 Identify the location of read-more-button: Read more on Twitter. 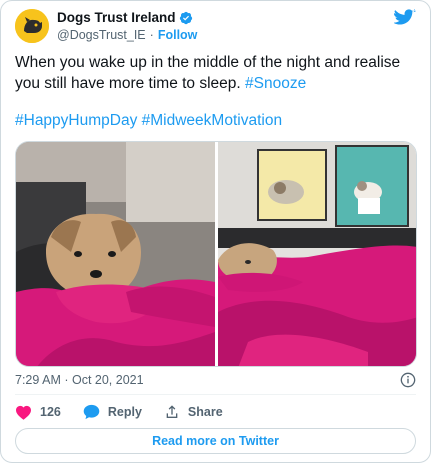
(215, 441).